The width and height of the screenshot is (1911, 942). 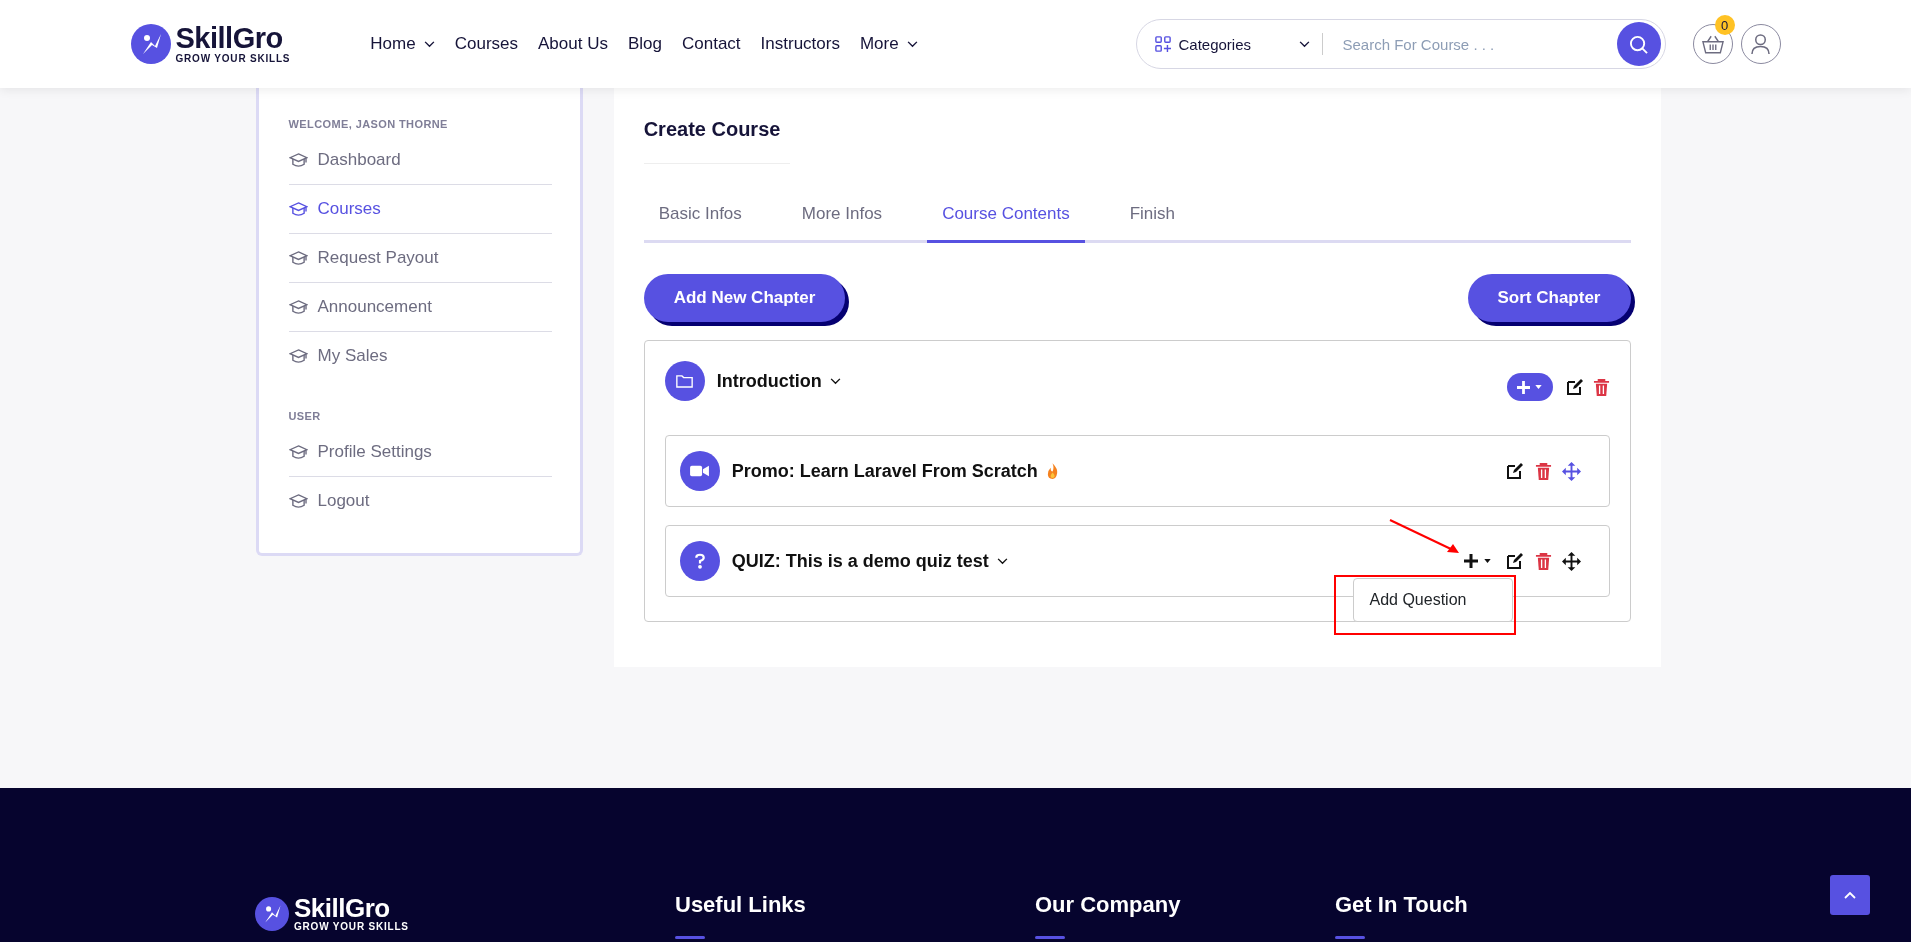 I want to click on sidebar-item: Announcement, so click(x=420, y=307).